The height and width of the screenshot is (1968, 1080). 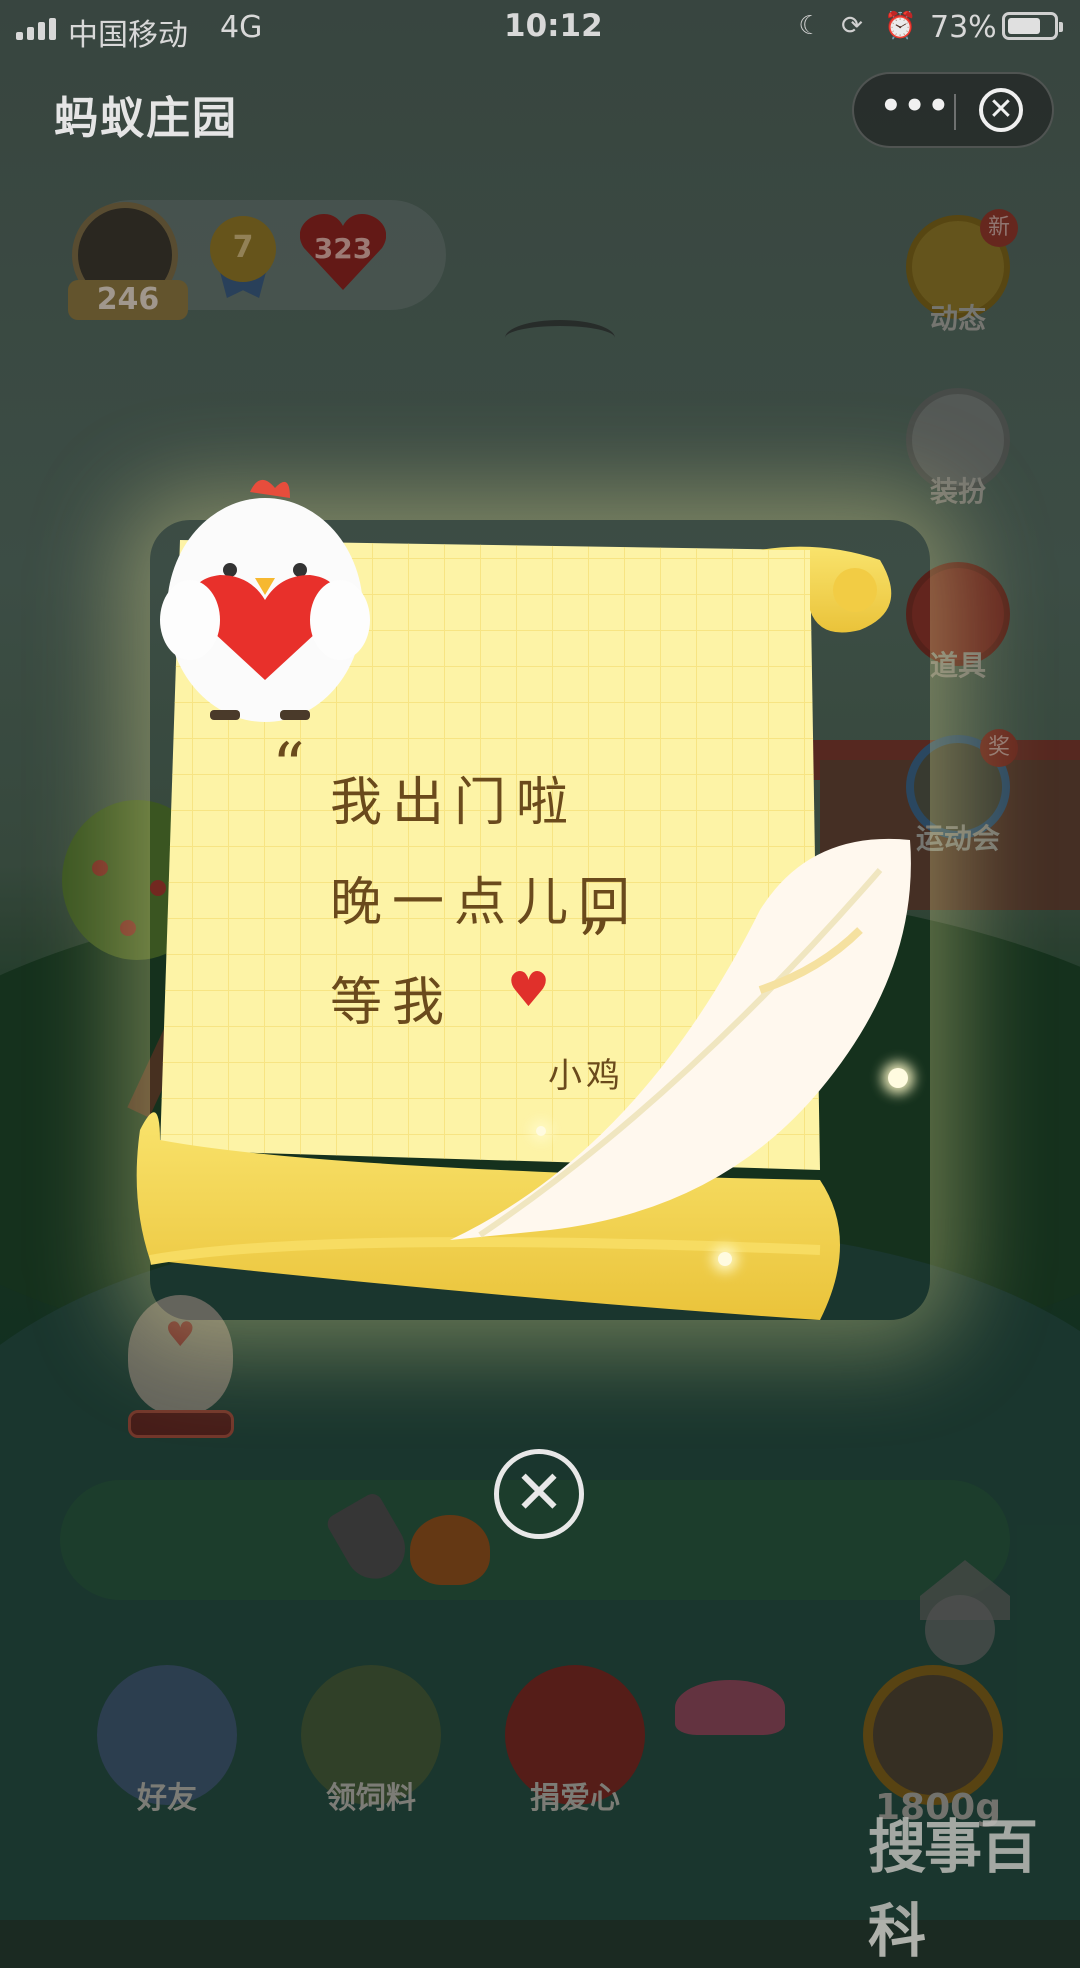 I want to click on letter-signature: 小鸡, so click(x=586, y=1076).